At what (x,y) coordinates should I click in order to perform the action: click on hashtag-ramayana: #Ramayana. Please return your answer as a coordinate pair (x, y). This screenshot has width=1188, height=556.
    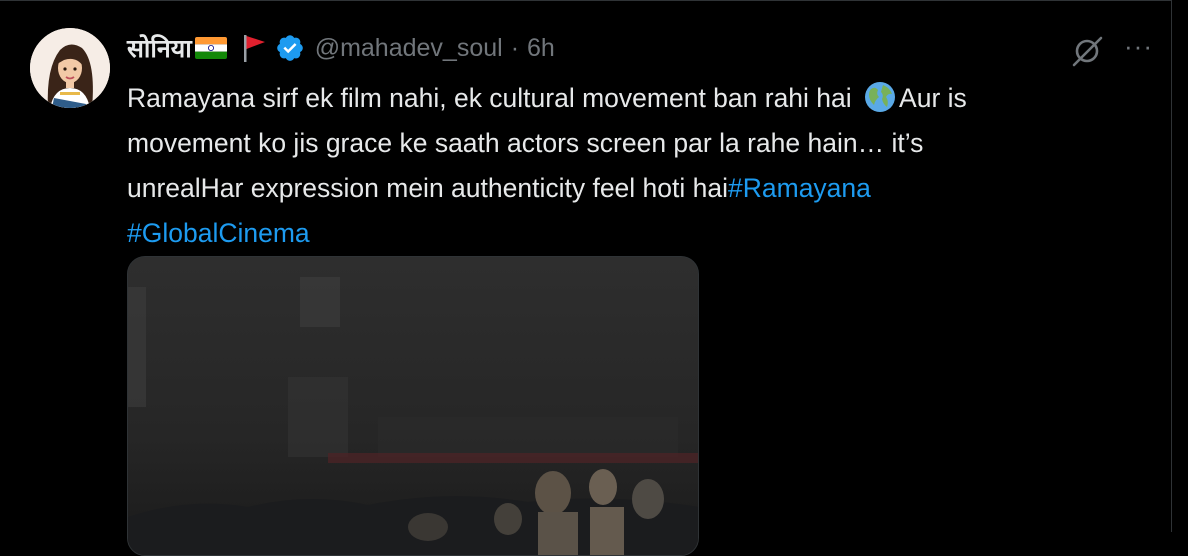
    Looking at the image, I should click on (799, 188).